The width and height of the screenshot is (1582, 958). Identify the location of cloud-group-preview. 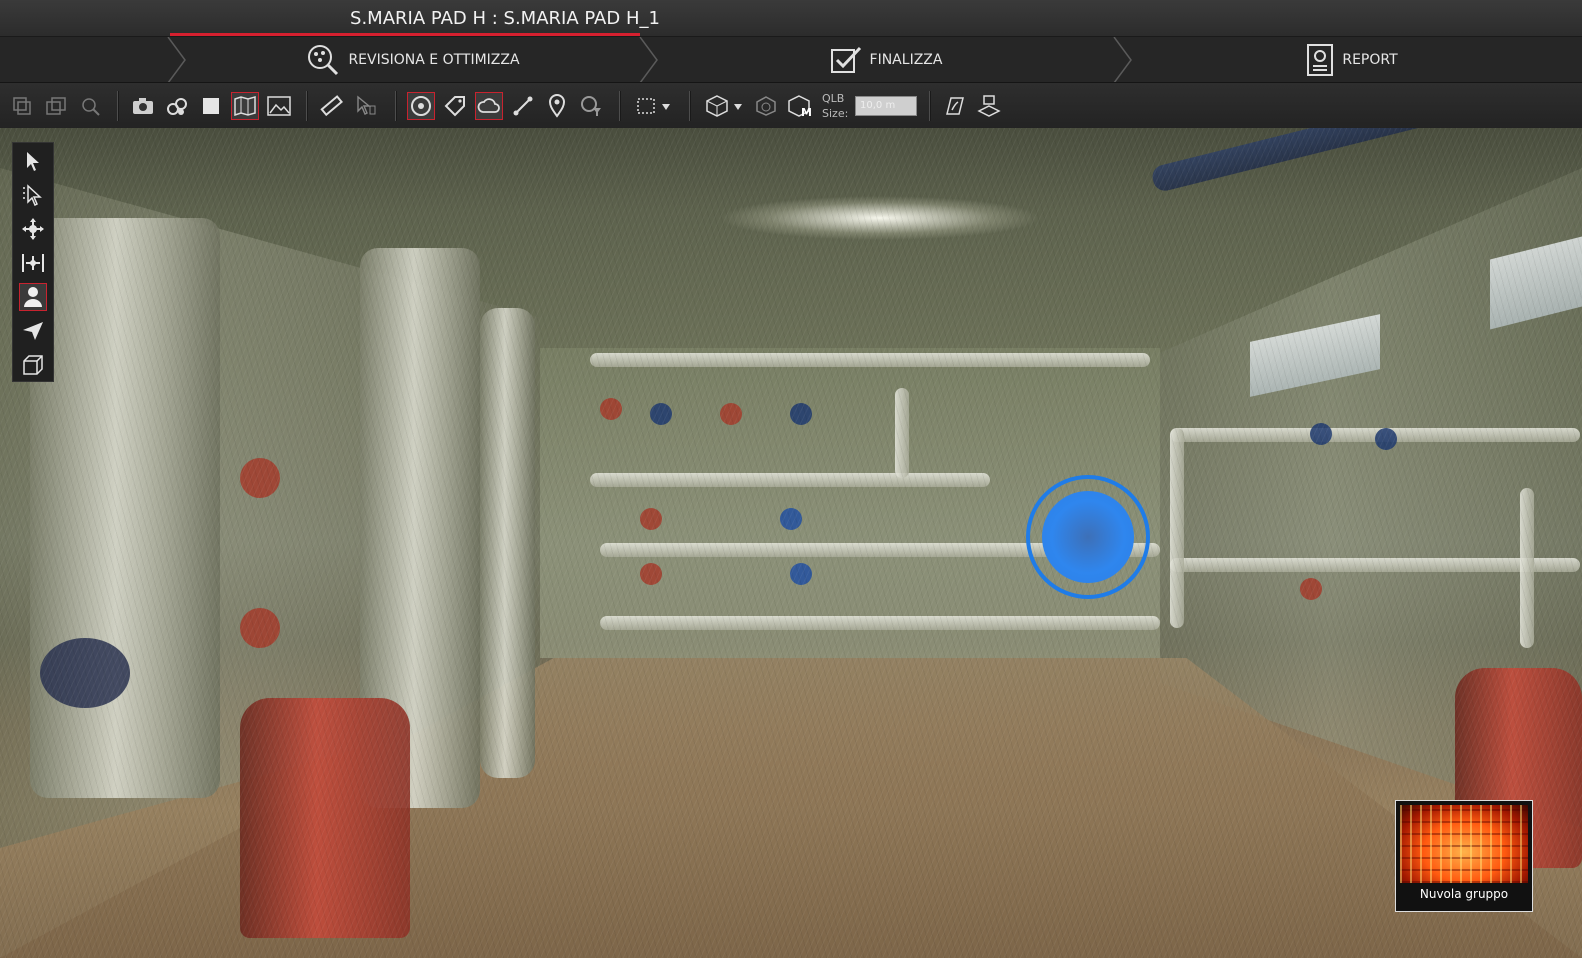
(1464, 844).